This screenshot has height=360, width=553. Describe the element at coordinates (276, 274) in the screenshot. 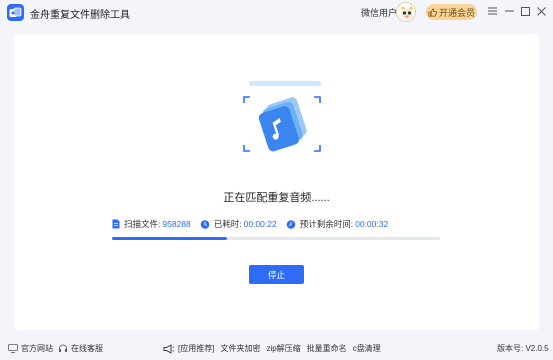

I see `stop-button: 停止` at that location.